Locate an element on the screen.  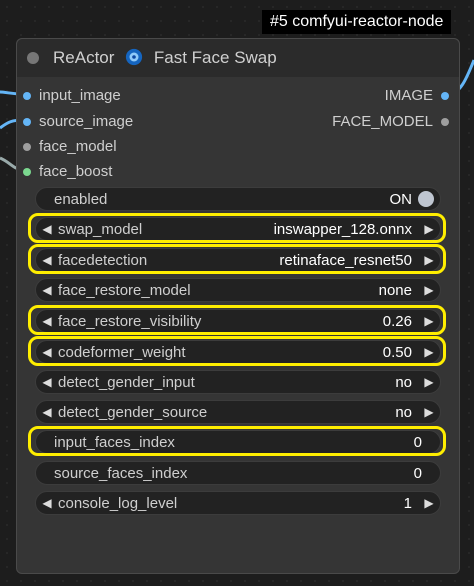
node-header: ReActor Fast Face Swap is located at coordinates (238, 58).